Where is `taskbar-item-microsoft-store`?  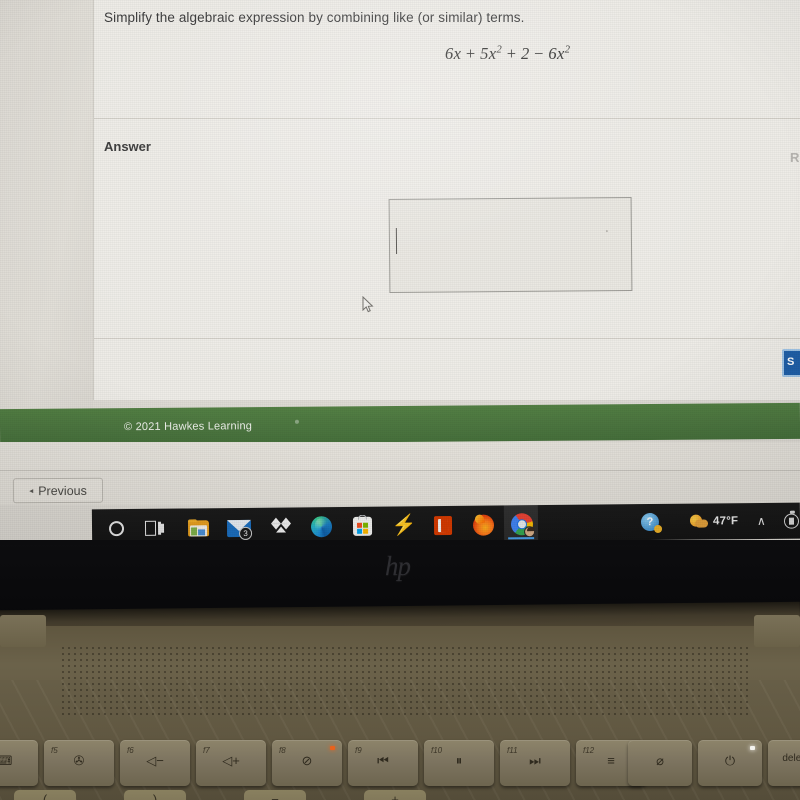
taskbar-item-microsoft-store is located at coordinates (362, 525).